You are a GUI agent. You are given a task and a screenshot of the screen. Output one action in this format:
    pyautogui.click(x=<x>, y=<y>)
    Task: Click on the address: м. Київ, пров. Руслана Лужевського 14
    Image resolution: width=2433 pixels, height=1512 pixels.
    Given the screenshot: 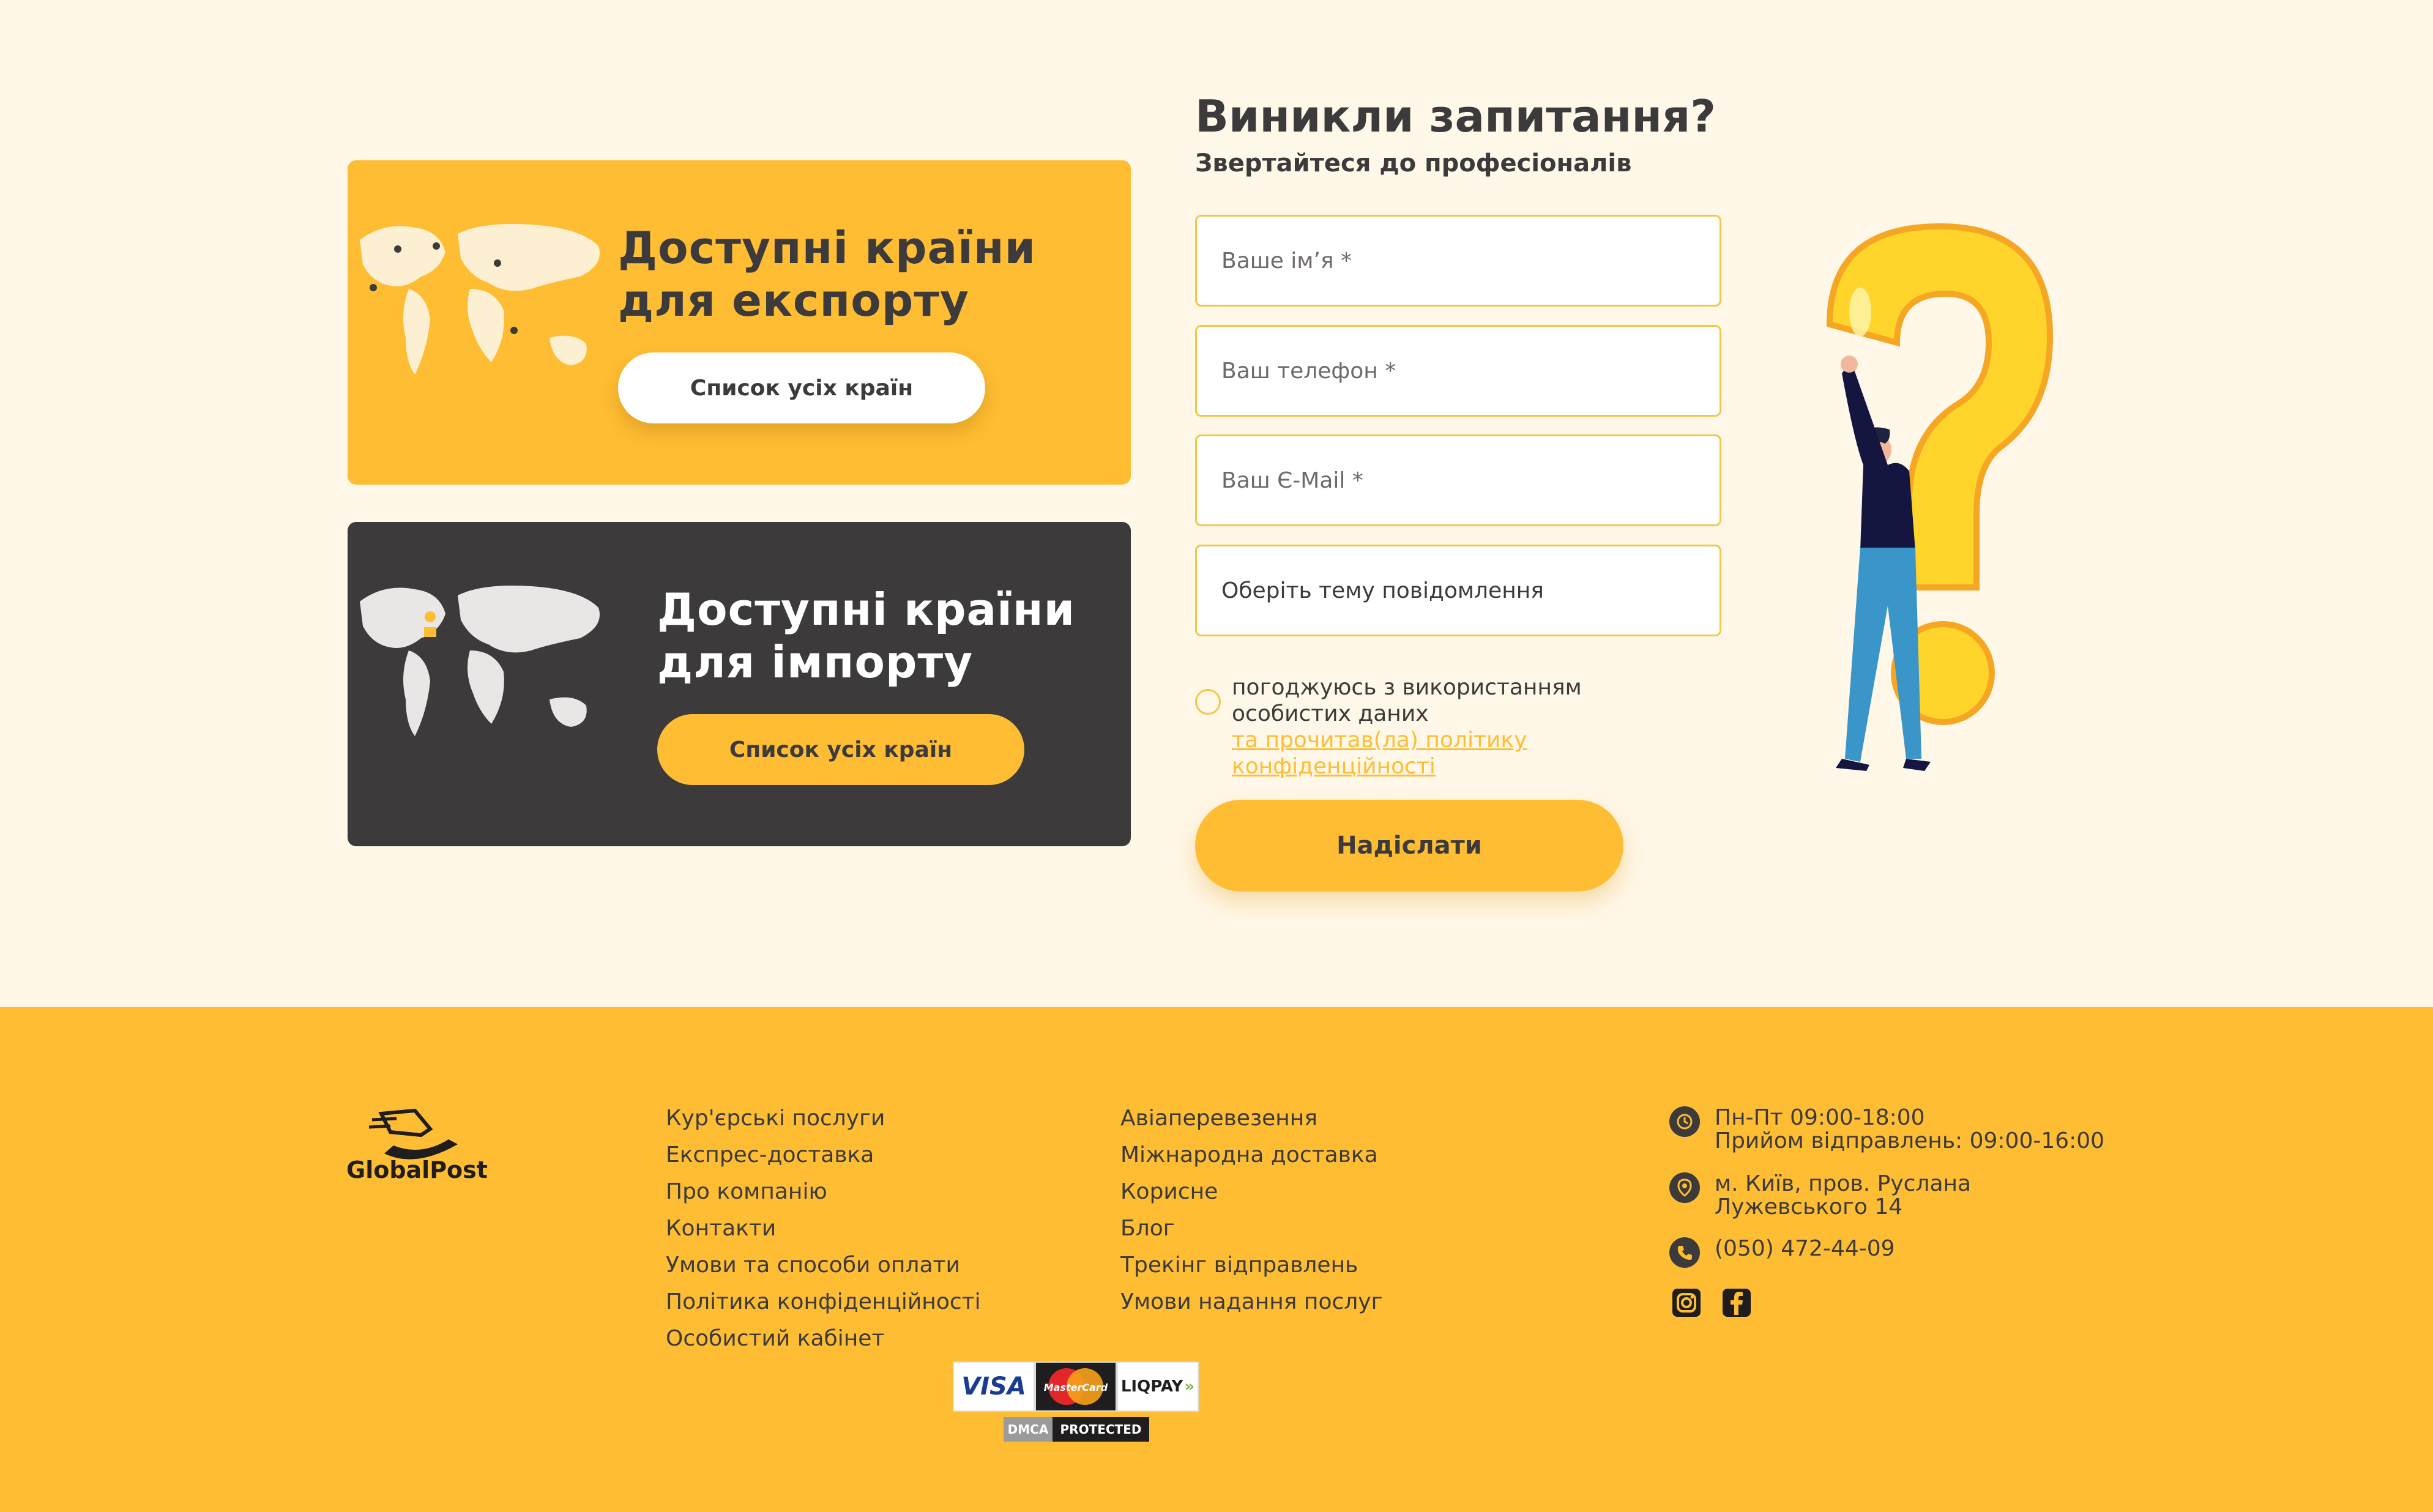 What is the action you would take?
    pyautogui.click(x=1820, y=1196)
    